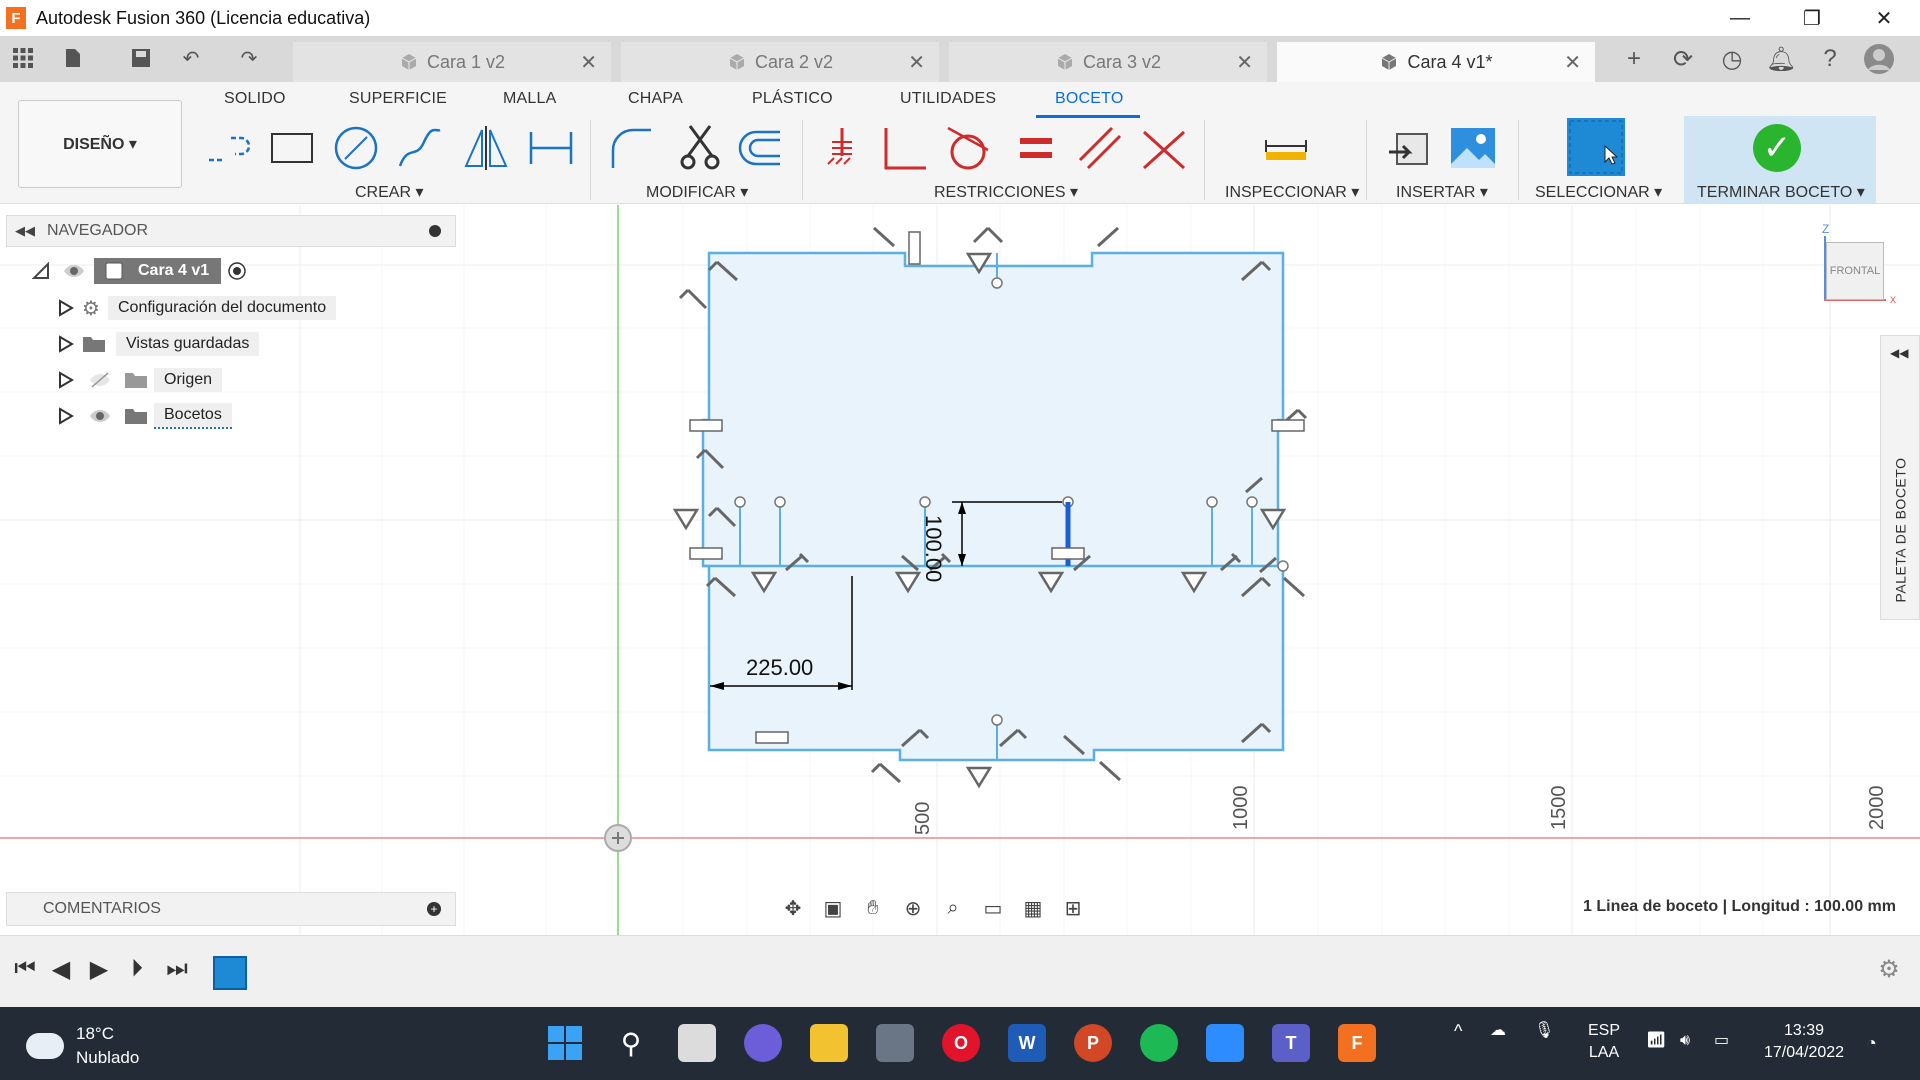 The height and width of the screenshot is (1080, 1920). What do you see at coordinates (197, 308) in the screenshot?
I see `navigator-item-document-settings: ⚙ Configuración del documento` at bounding box center [197, 308].